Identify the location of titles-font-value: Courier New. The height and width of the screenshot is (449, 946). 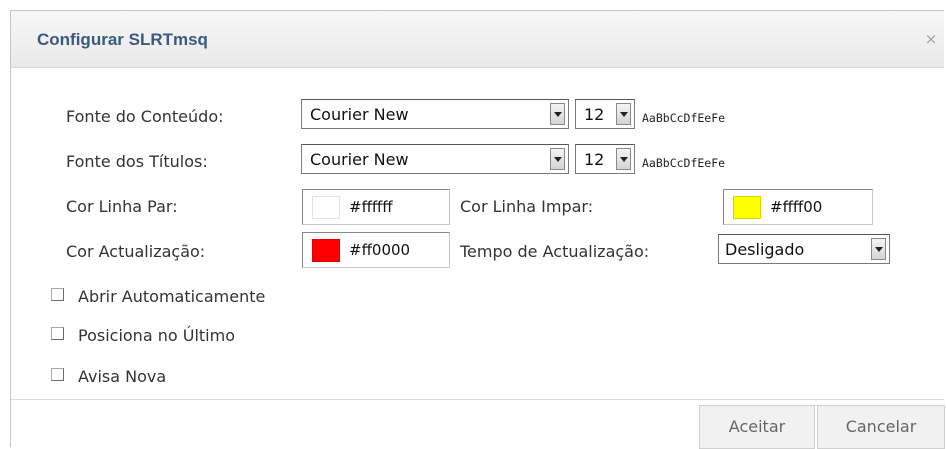
(359, 159).